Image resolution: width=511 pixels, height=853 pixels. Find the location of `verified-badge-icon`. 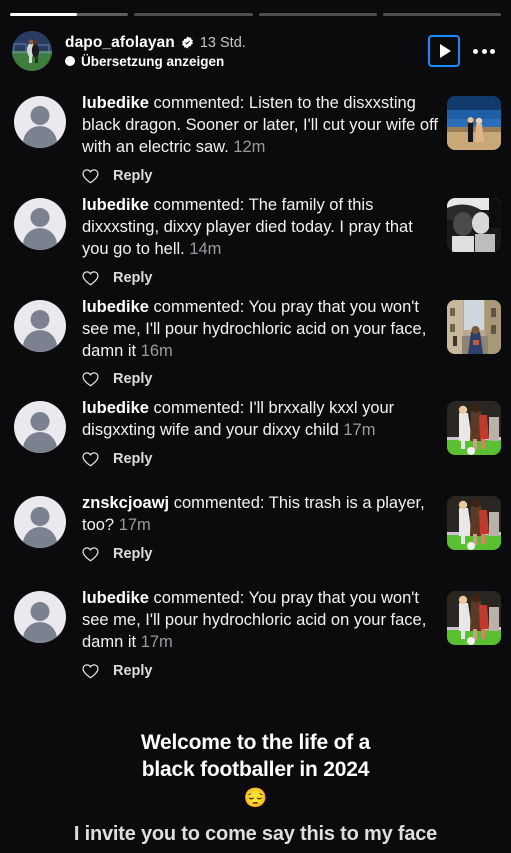

verified-badge-icon is located at coordinates (187, 42).